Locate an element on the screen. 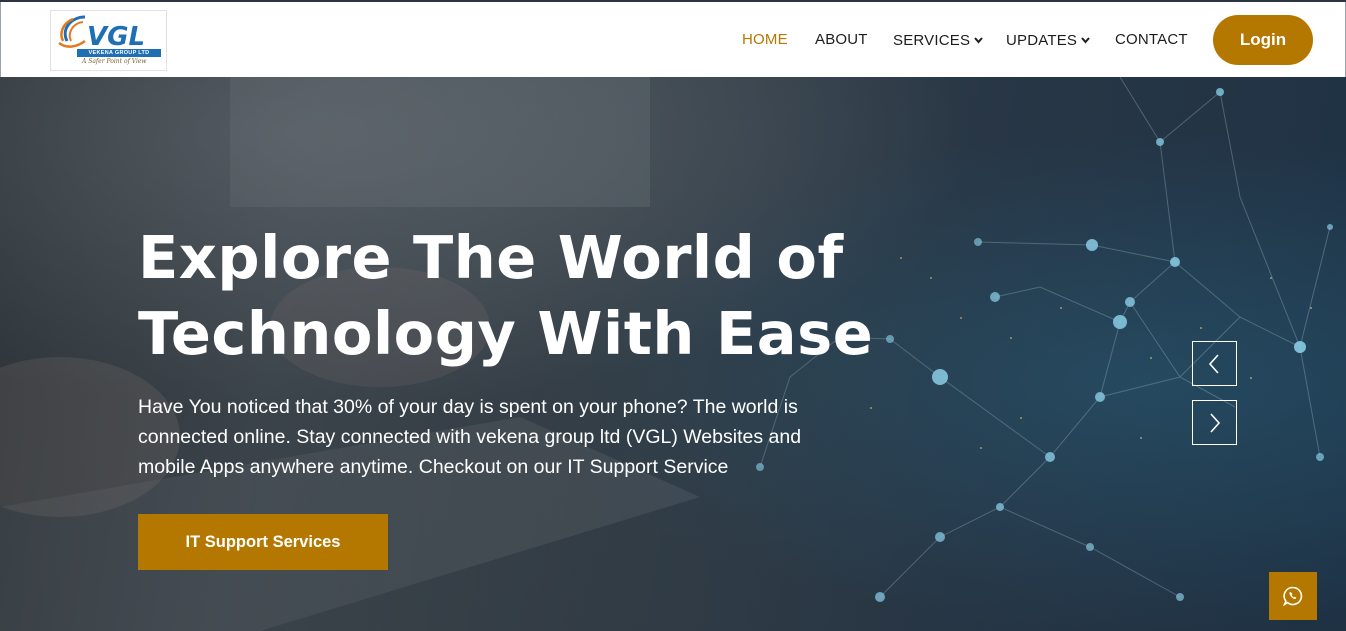 The width and height of the screenshot is (1346, 631). chevron-right-icon is located at coordinates (1215, 423).